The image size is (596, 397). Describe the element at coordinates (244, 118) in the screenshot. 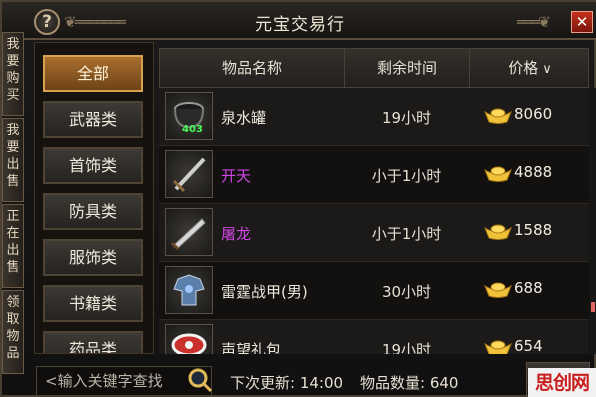

I see `item-name: 泉水罐` at that location.